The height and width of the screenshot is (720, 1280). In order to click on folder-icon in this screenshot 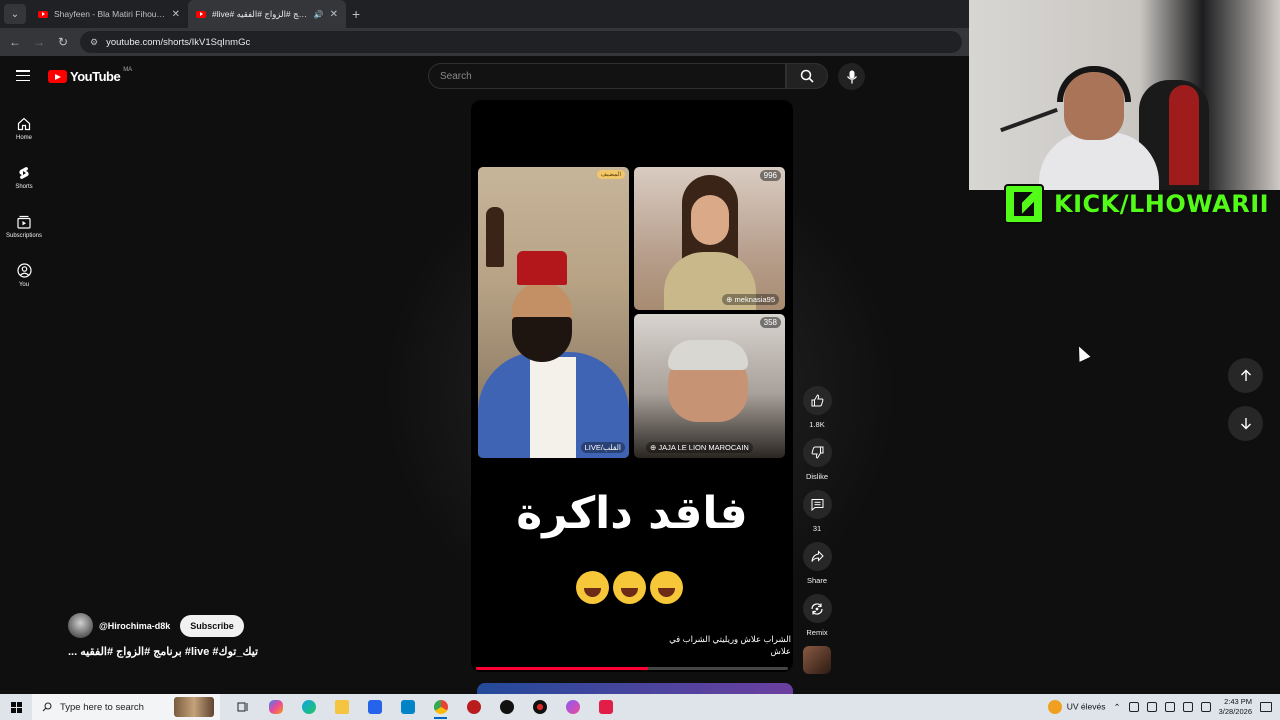, I will do `click(341, 707)`.